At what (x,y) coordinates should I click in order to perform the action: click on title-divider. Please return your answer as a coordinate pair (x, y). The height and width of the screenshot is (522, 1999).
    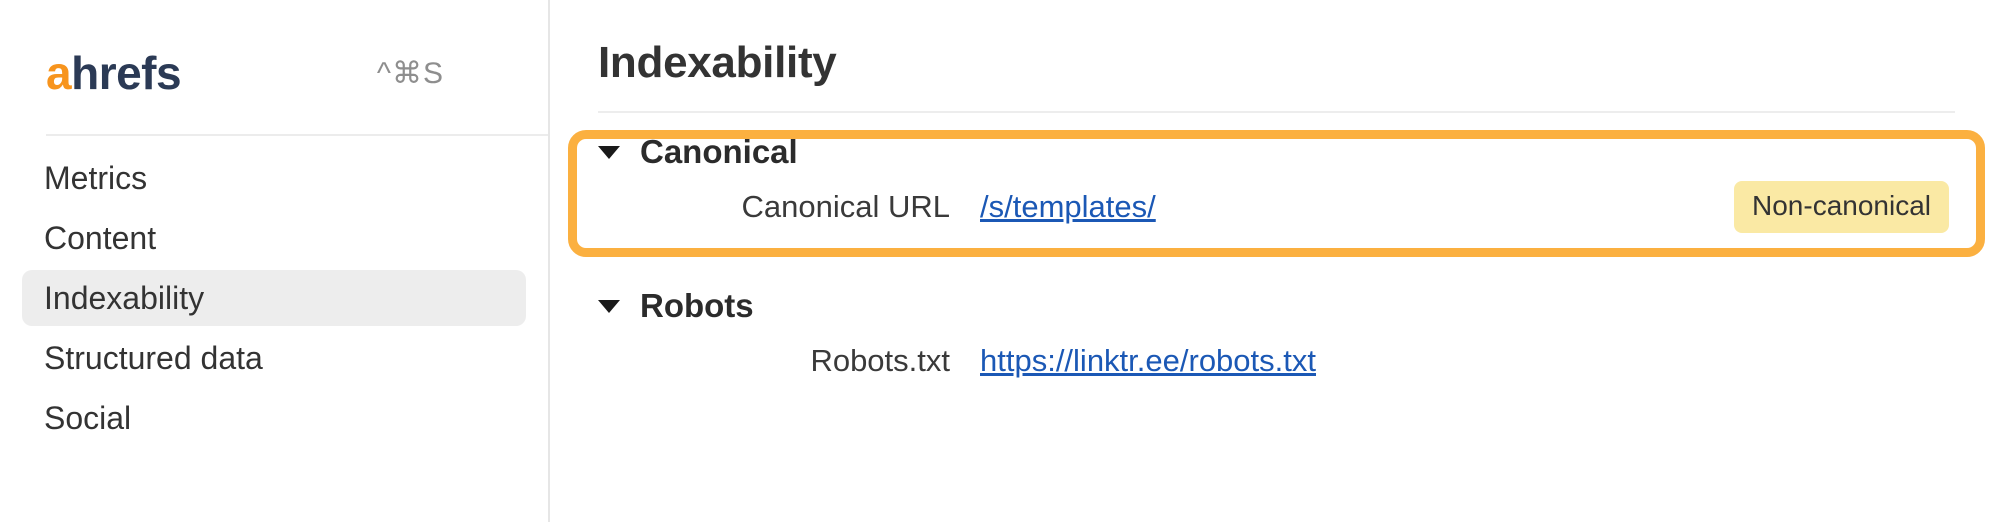
    Looking at the image, I should click on (1276, 112).